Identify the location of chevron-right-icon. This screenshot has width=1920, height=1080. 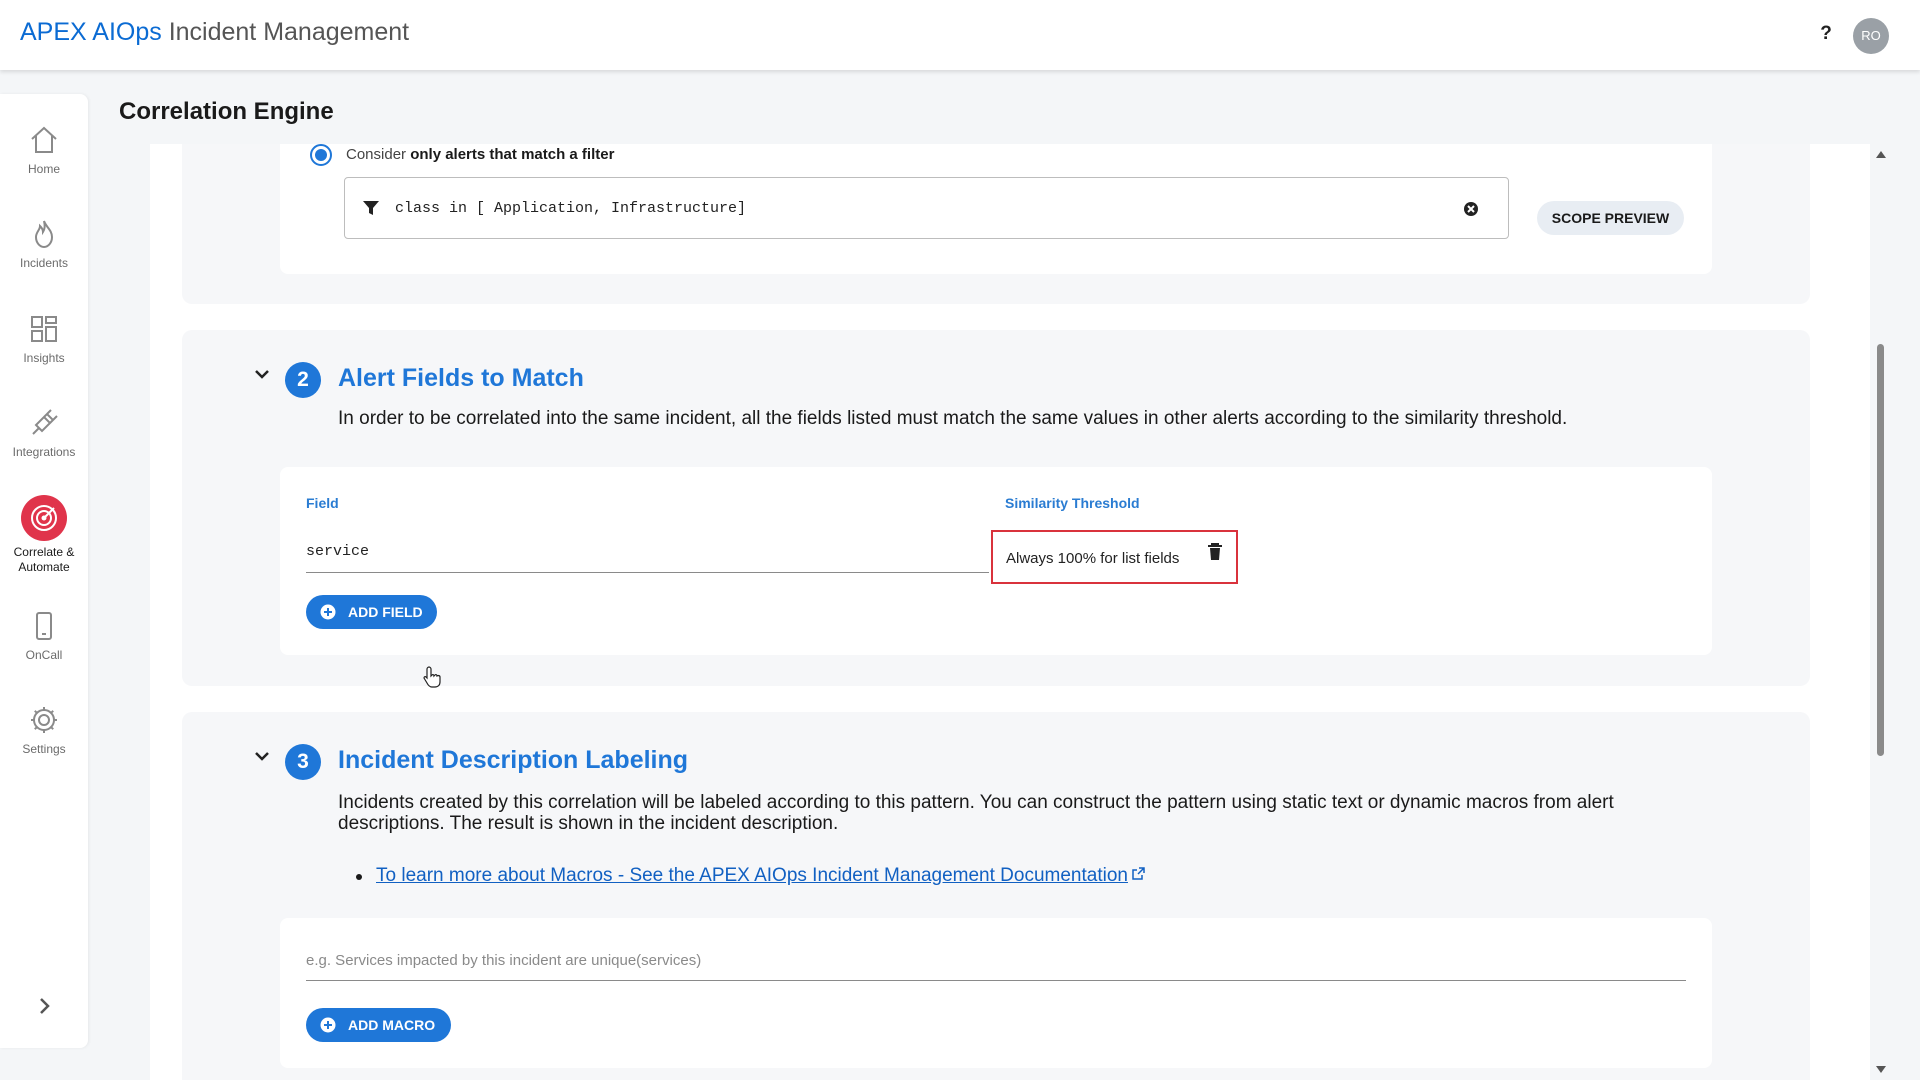
(44, 1006).